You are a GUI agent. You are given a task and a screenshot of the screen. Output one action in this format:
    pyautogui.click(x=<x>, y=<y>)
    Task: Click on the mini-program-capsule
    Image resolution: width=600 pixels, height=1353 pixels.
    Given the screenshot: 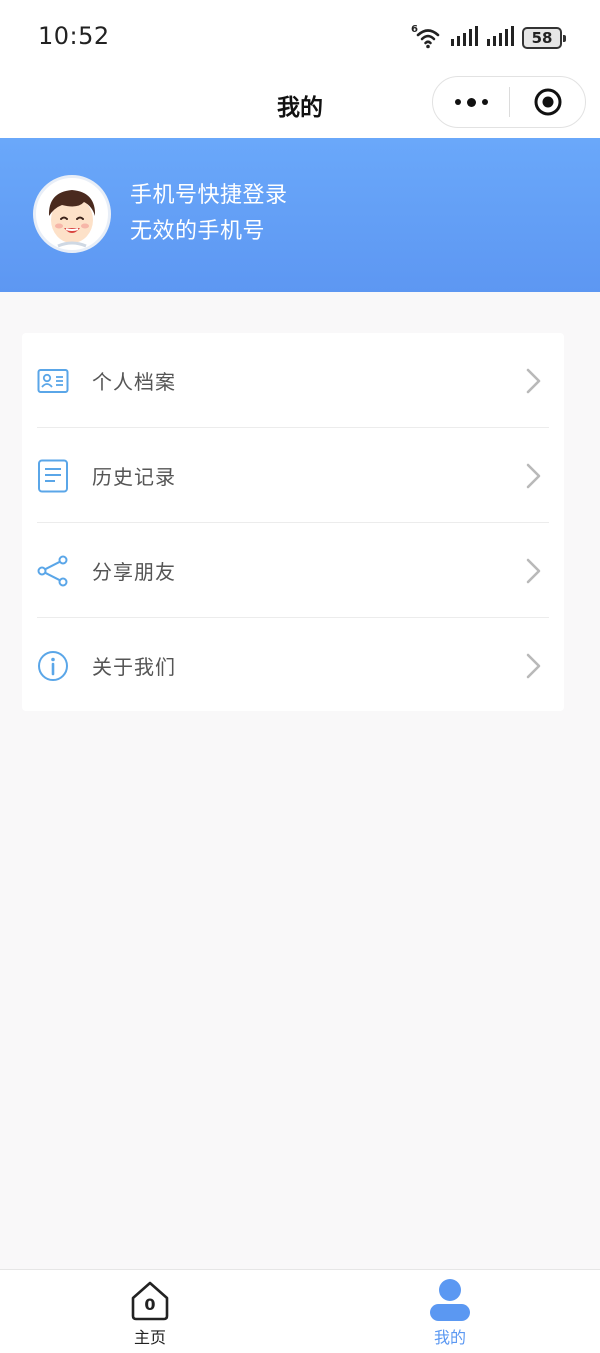 What is the action you would take?
    pyautogui.click(x=509, y=102)
    